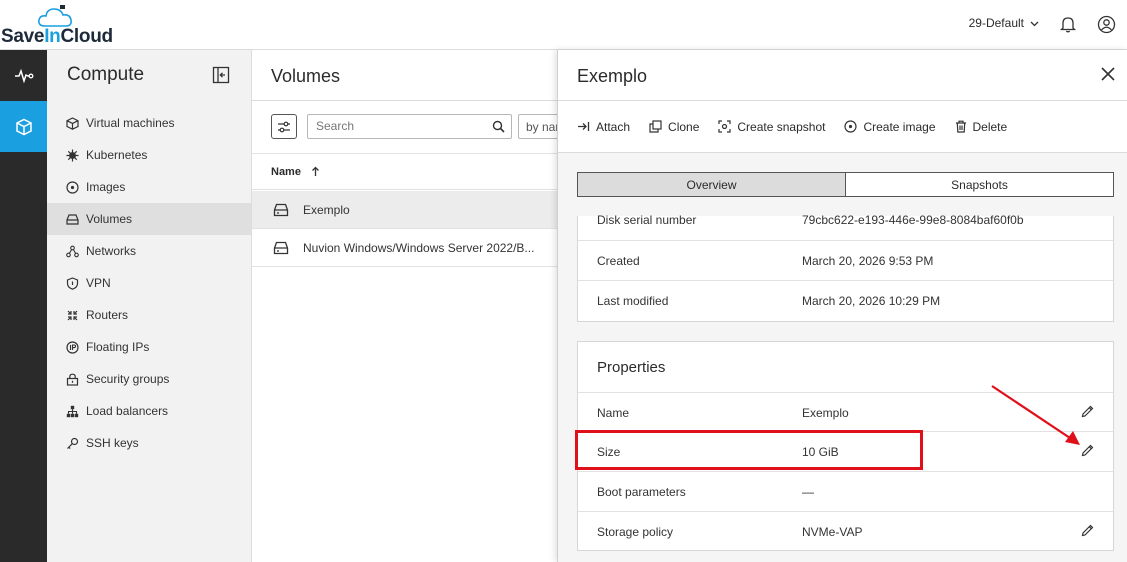  I want to click on activity-icon, so click(23, 75).